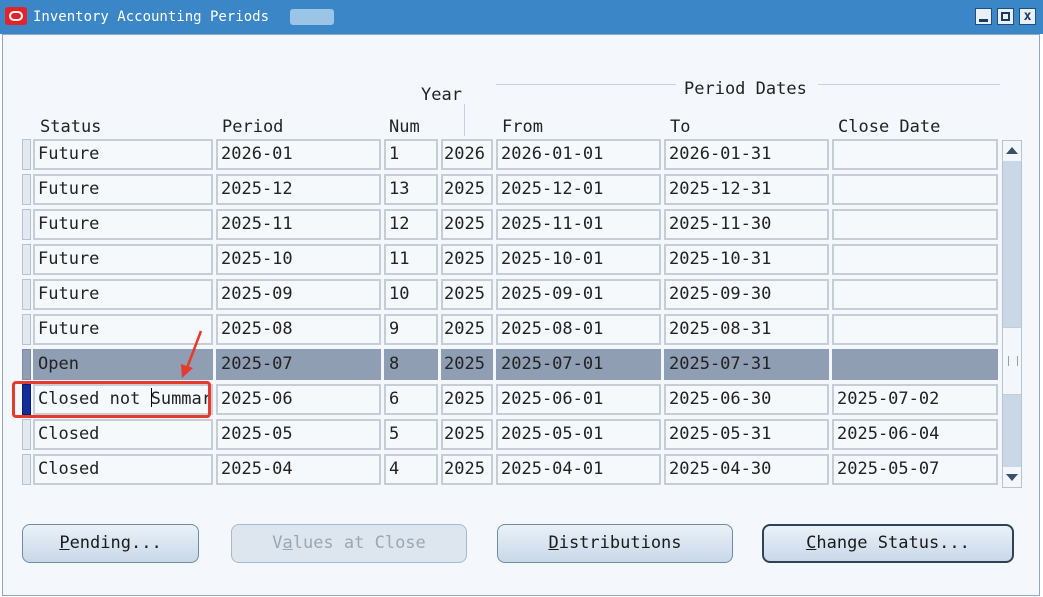 Image resolution: width=1043 pixels, height=597 pixels. Describe the element at coordinates (615, 543) in the screenshot. I see `distributions-button: Distributions` at that location.